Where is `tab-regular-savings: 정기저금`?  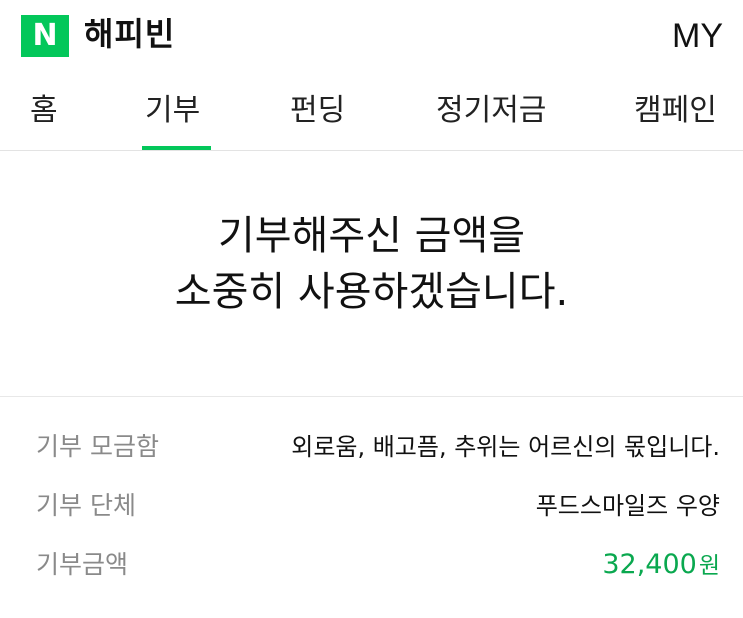
tab-regular-savings: 정기저금 is located at coordinates (491, 111).